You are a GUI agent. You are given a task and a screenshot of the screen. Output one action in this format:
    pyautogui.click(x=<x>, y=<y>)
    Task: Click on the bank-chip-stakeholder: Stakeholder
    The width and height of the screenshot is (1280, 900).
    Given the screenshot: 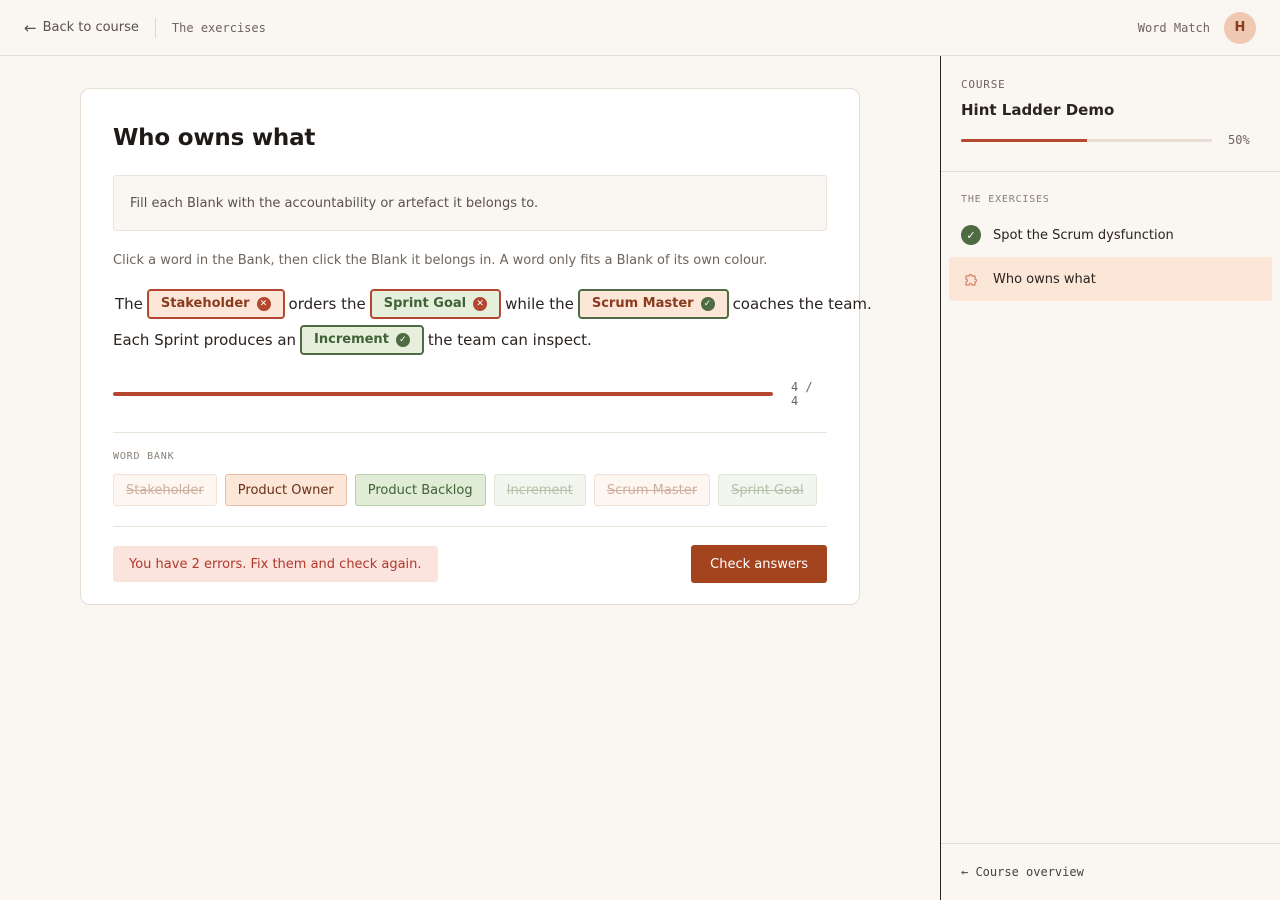 What is the action you would take?
    pyautogui.click(x=165, y=490)
    